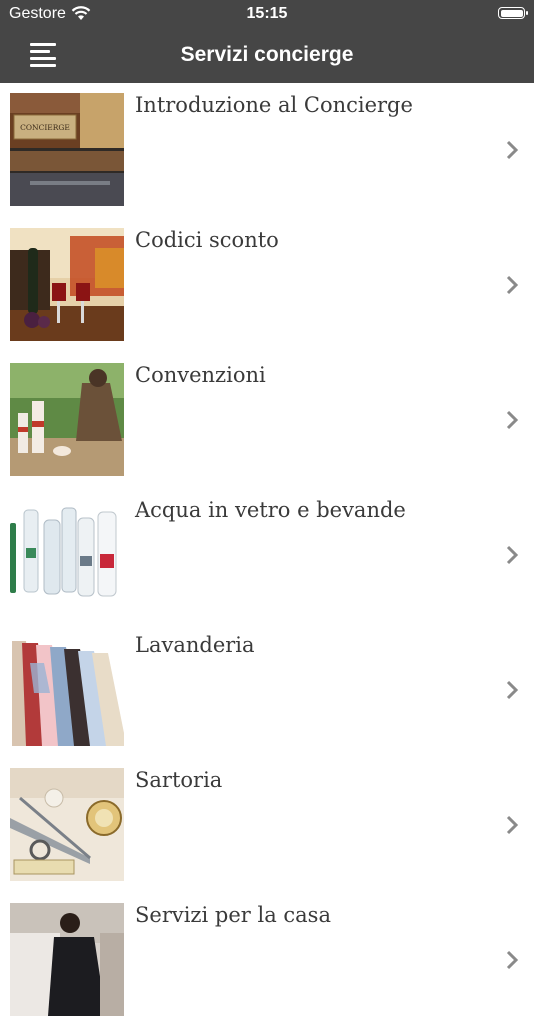  I want to click on status-bar: Gestore 15:15, so click(267, 14).